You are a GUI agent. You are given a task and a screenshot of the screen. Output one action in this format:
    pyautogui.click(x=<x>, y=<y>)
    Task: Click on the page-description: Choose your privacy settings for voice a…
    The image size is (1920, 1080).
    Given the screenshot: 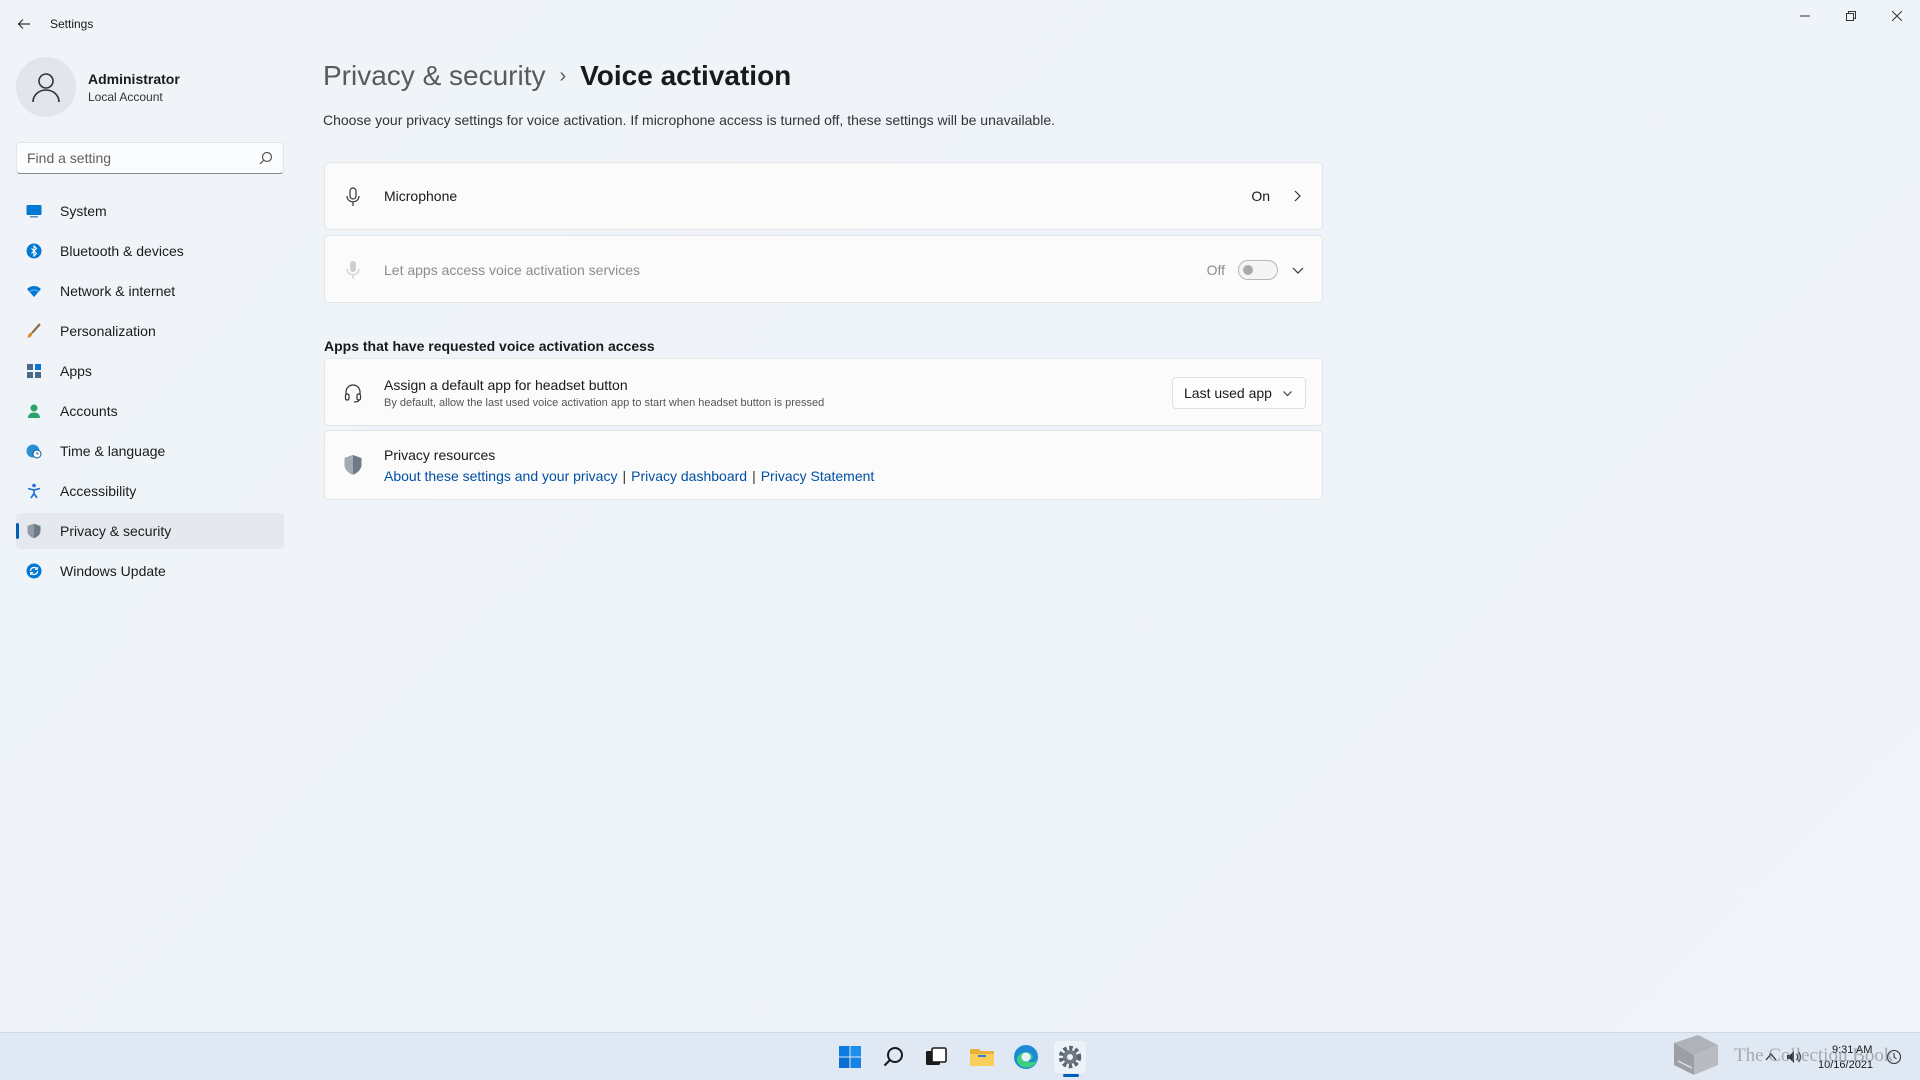 What is the action you would take?
    pyautogui.click(x=689, y=120)
    